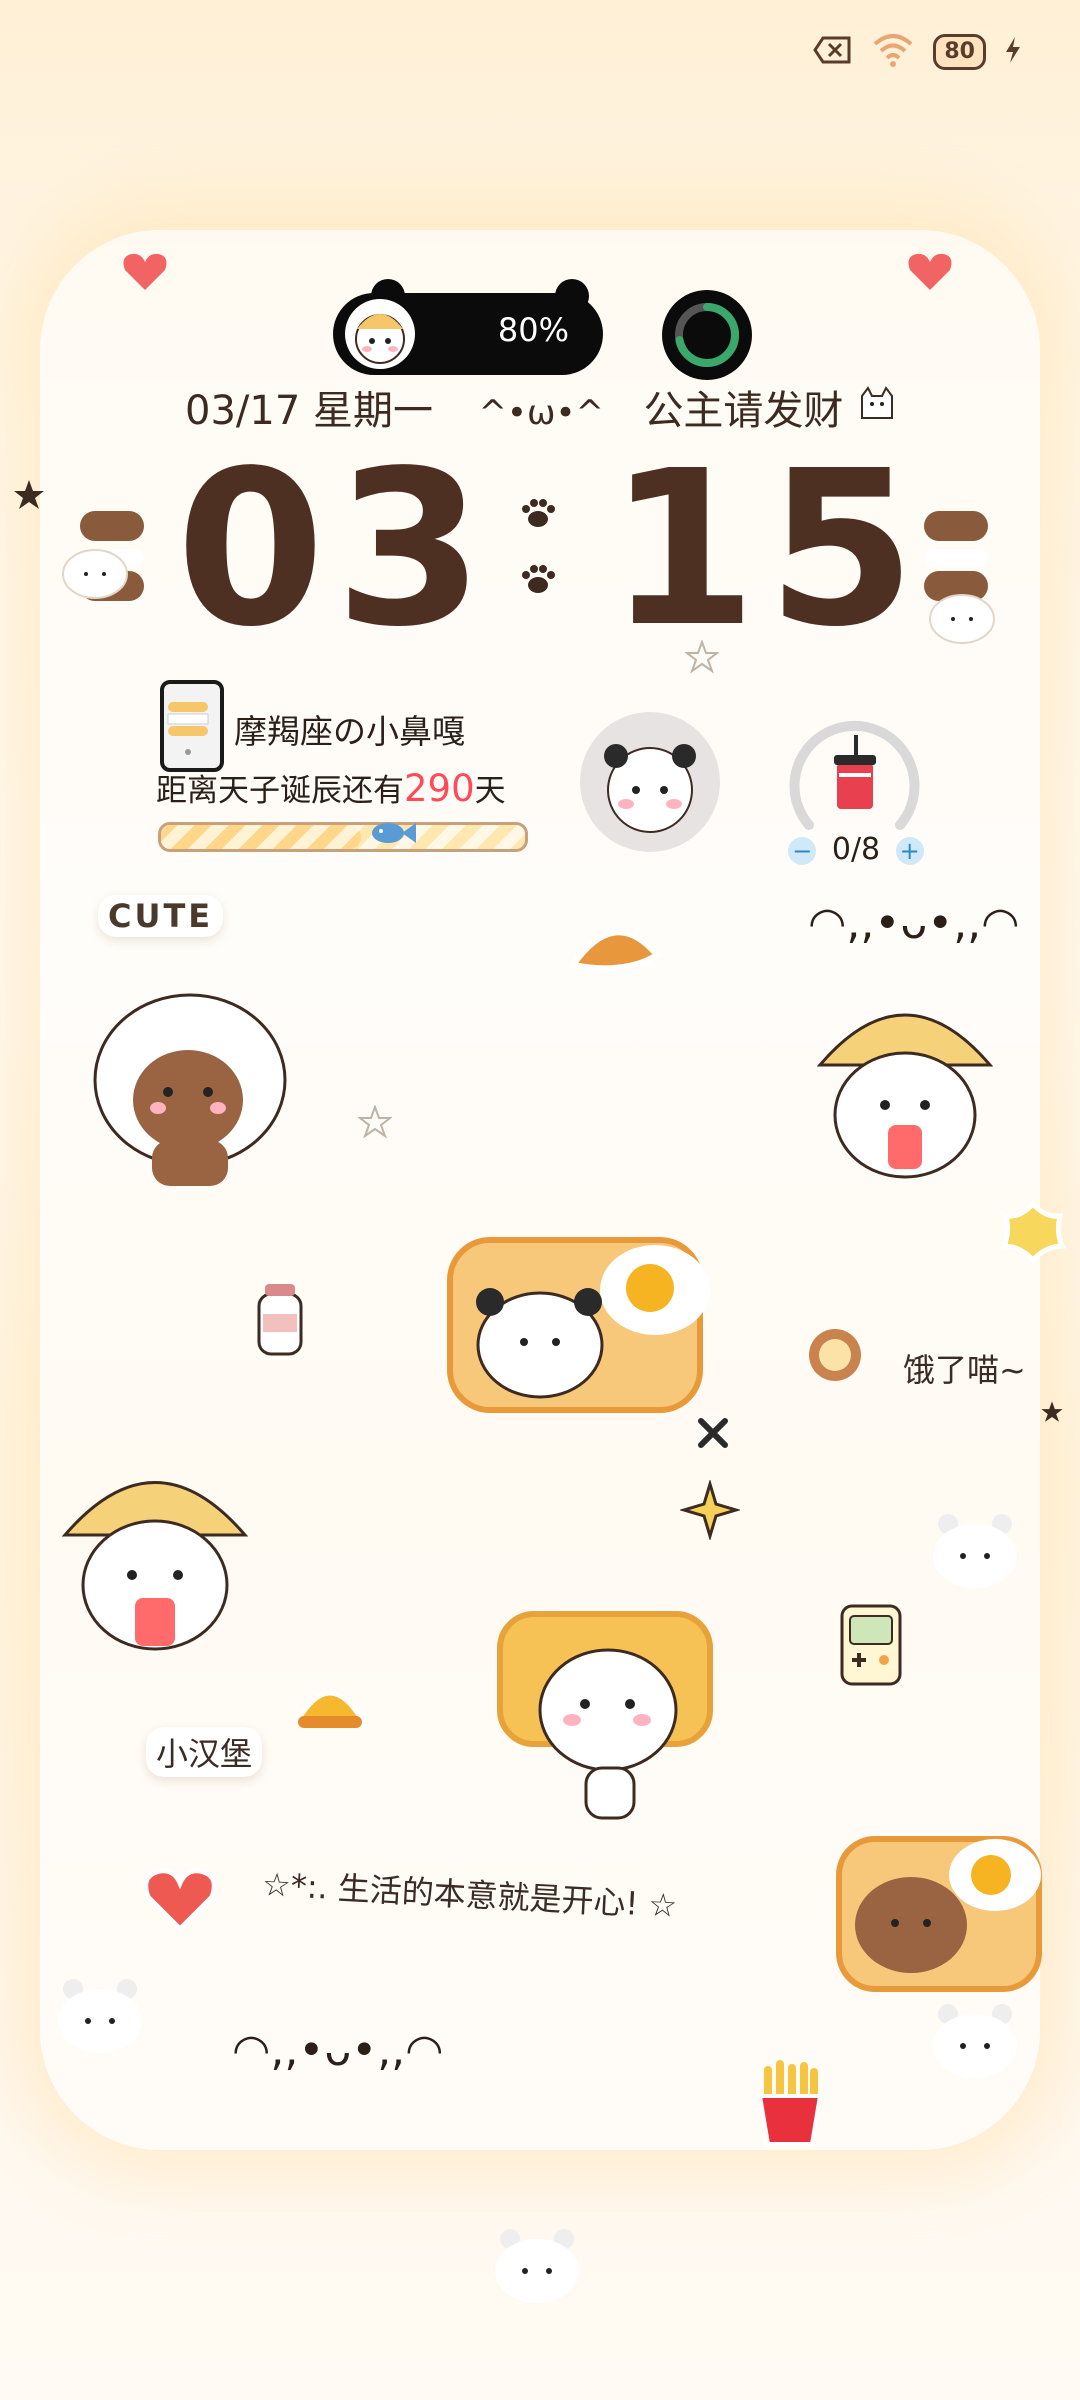 This screenshot has height=2400, width=1080. Describe the element at coordinates (538, 581) in the screenshot. I see `paw-separator-bottom-icon` at that location.